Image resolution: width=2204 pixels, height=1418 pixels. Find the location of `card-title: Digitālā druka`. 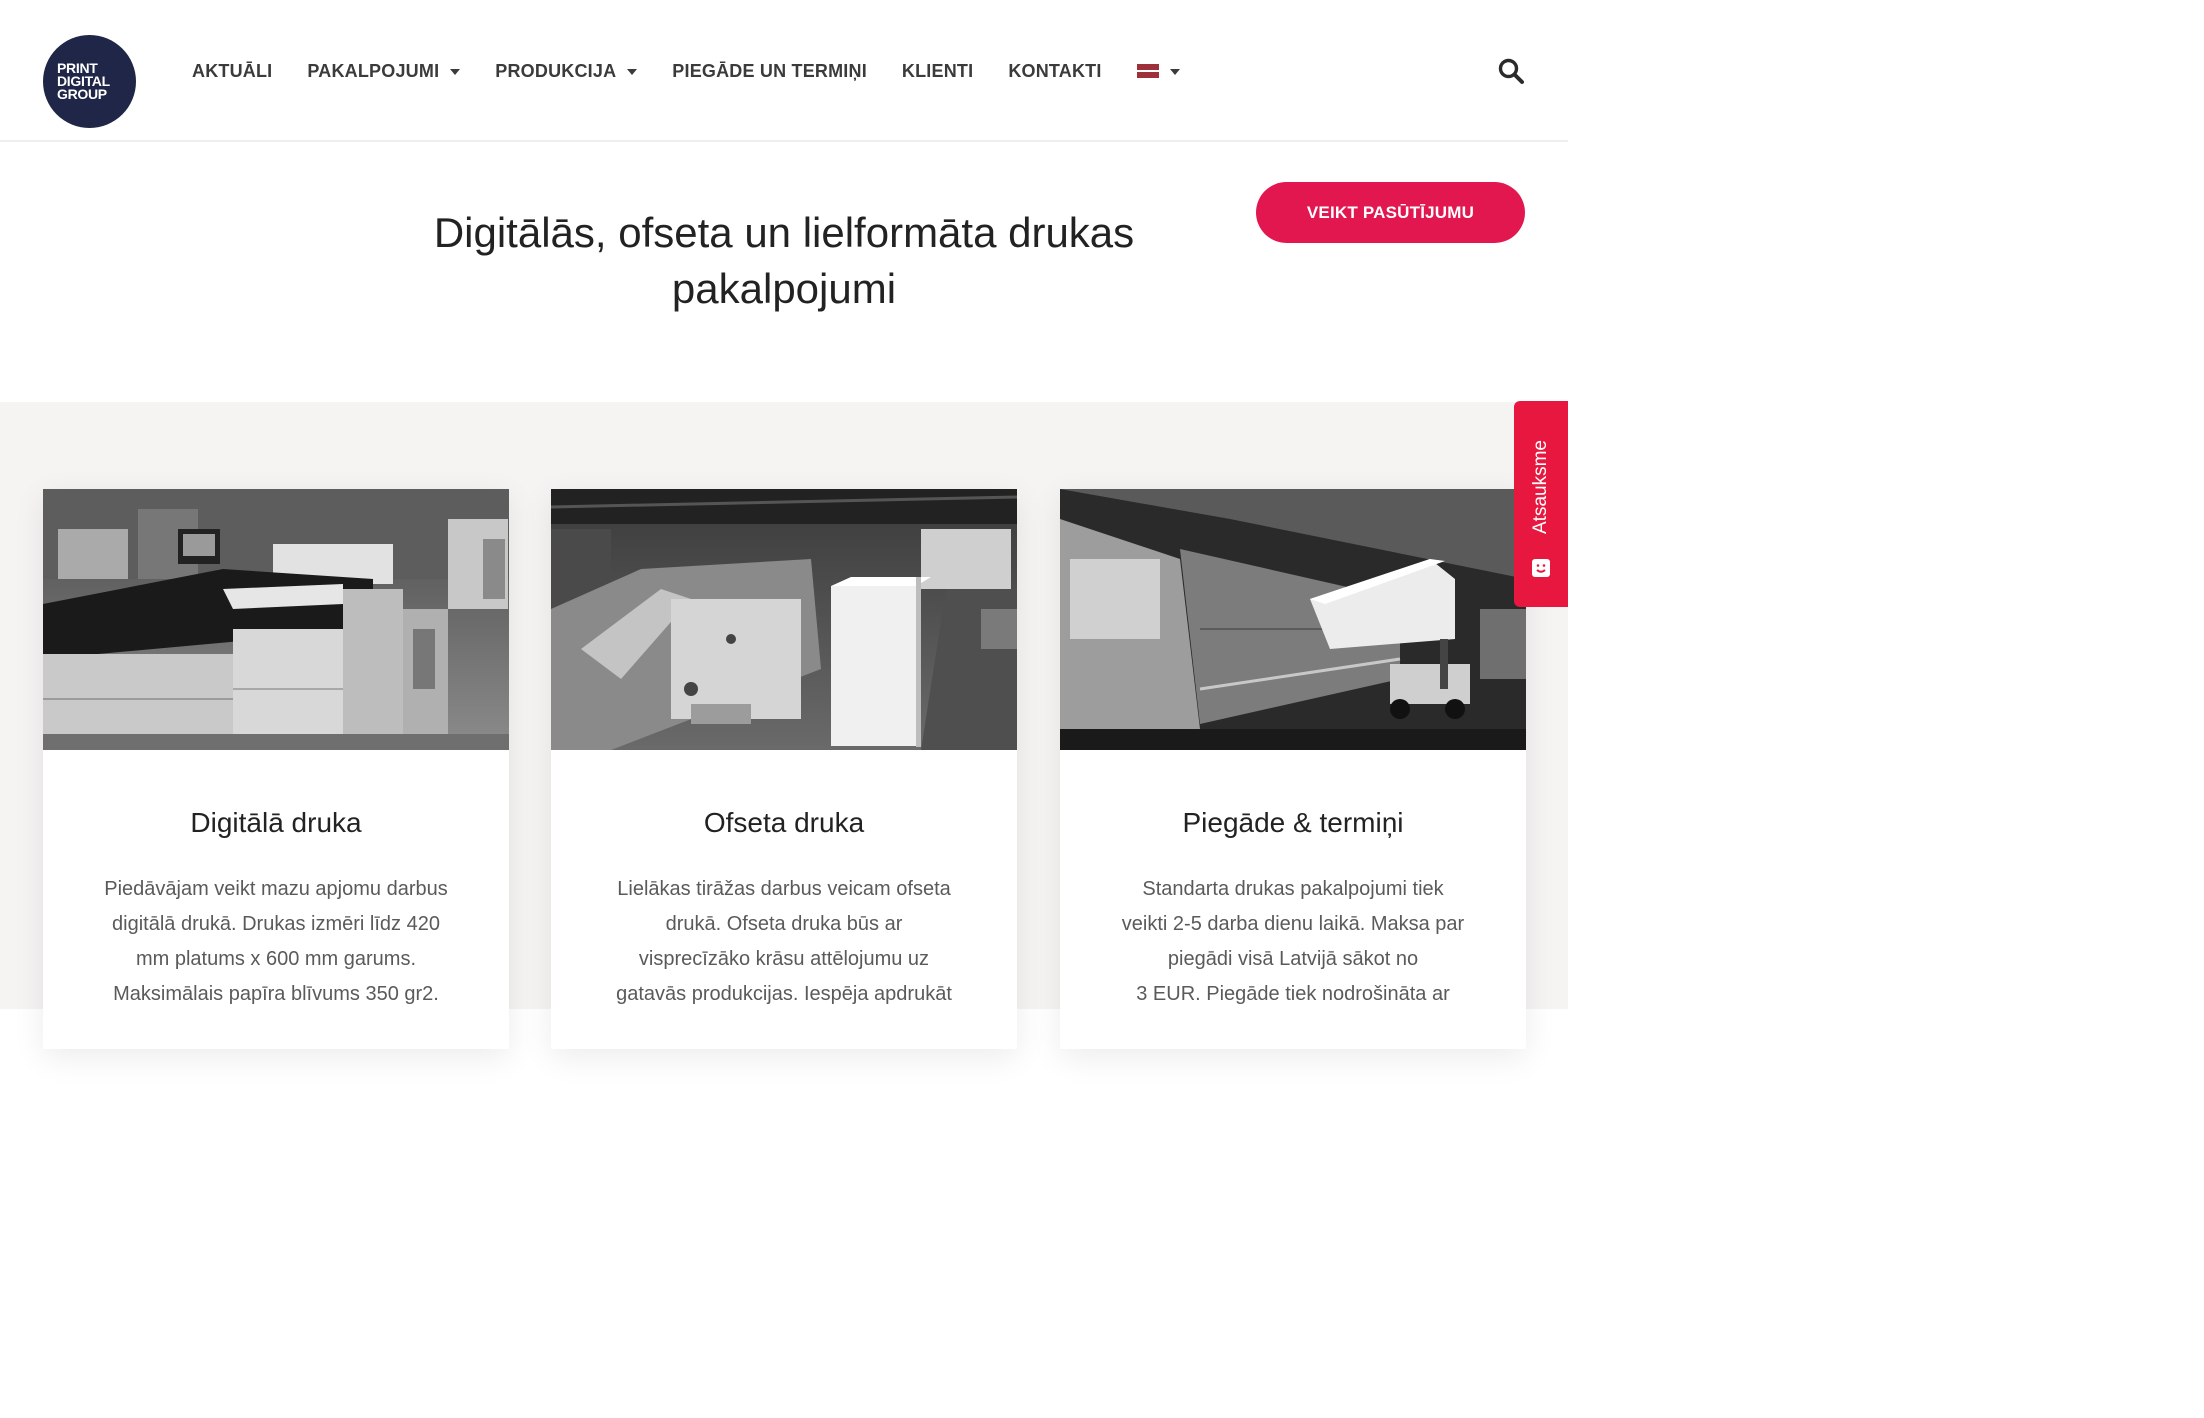

card-title: Digitālā druka is located at coordinates (276, 822).